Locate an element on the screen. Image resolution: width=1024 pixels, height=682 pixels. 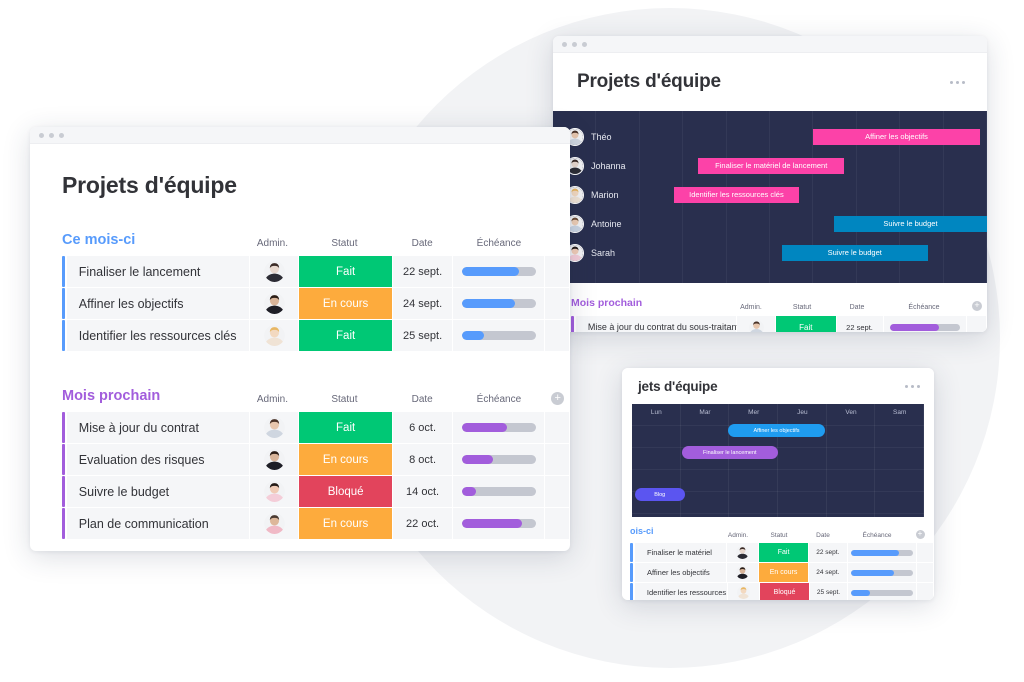
calendar-event: Affiner les objectifs is located at coordinates (776, 430).